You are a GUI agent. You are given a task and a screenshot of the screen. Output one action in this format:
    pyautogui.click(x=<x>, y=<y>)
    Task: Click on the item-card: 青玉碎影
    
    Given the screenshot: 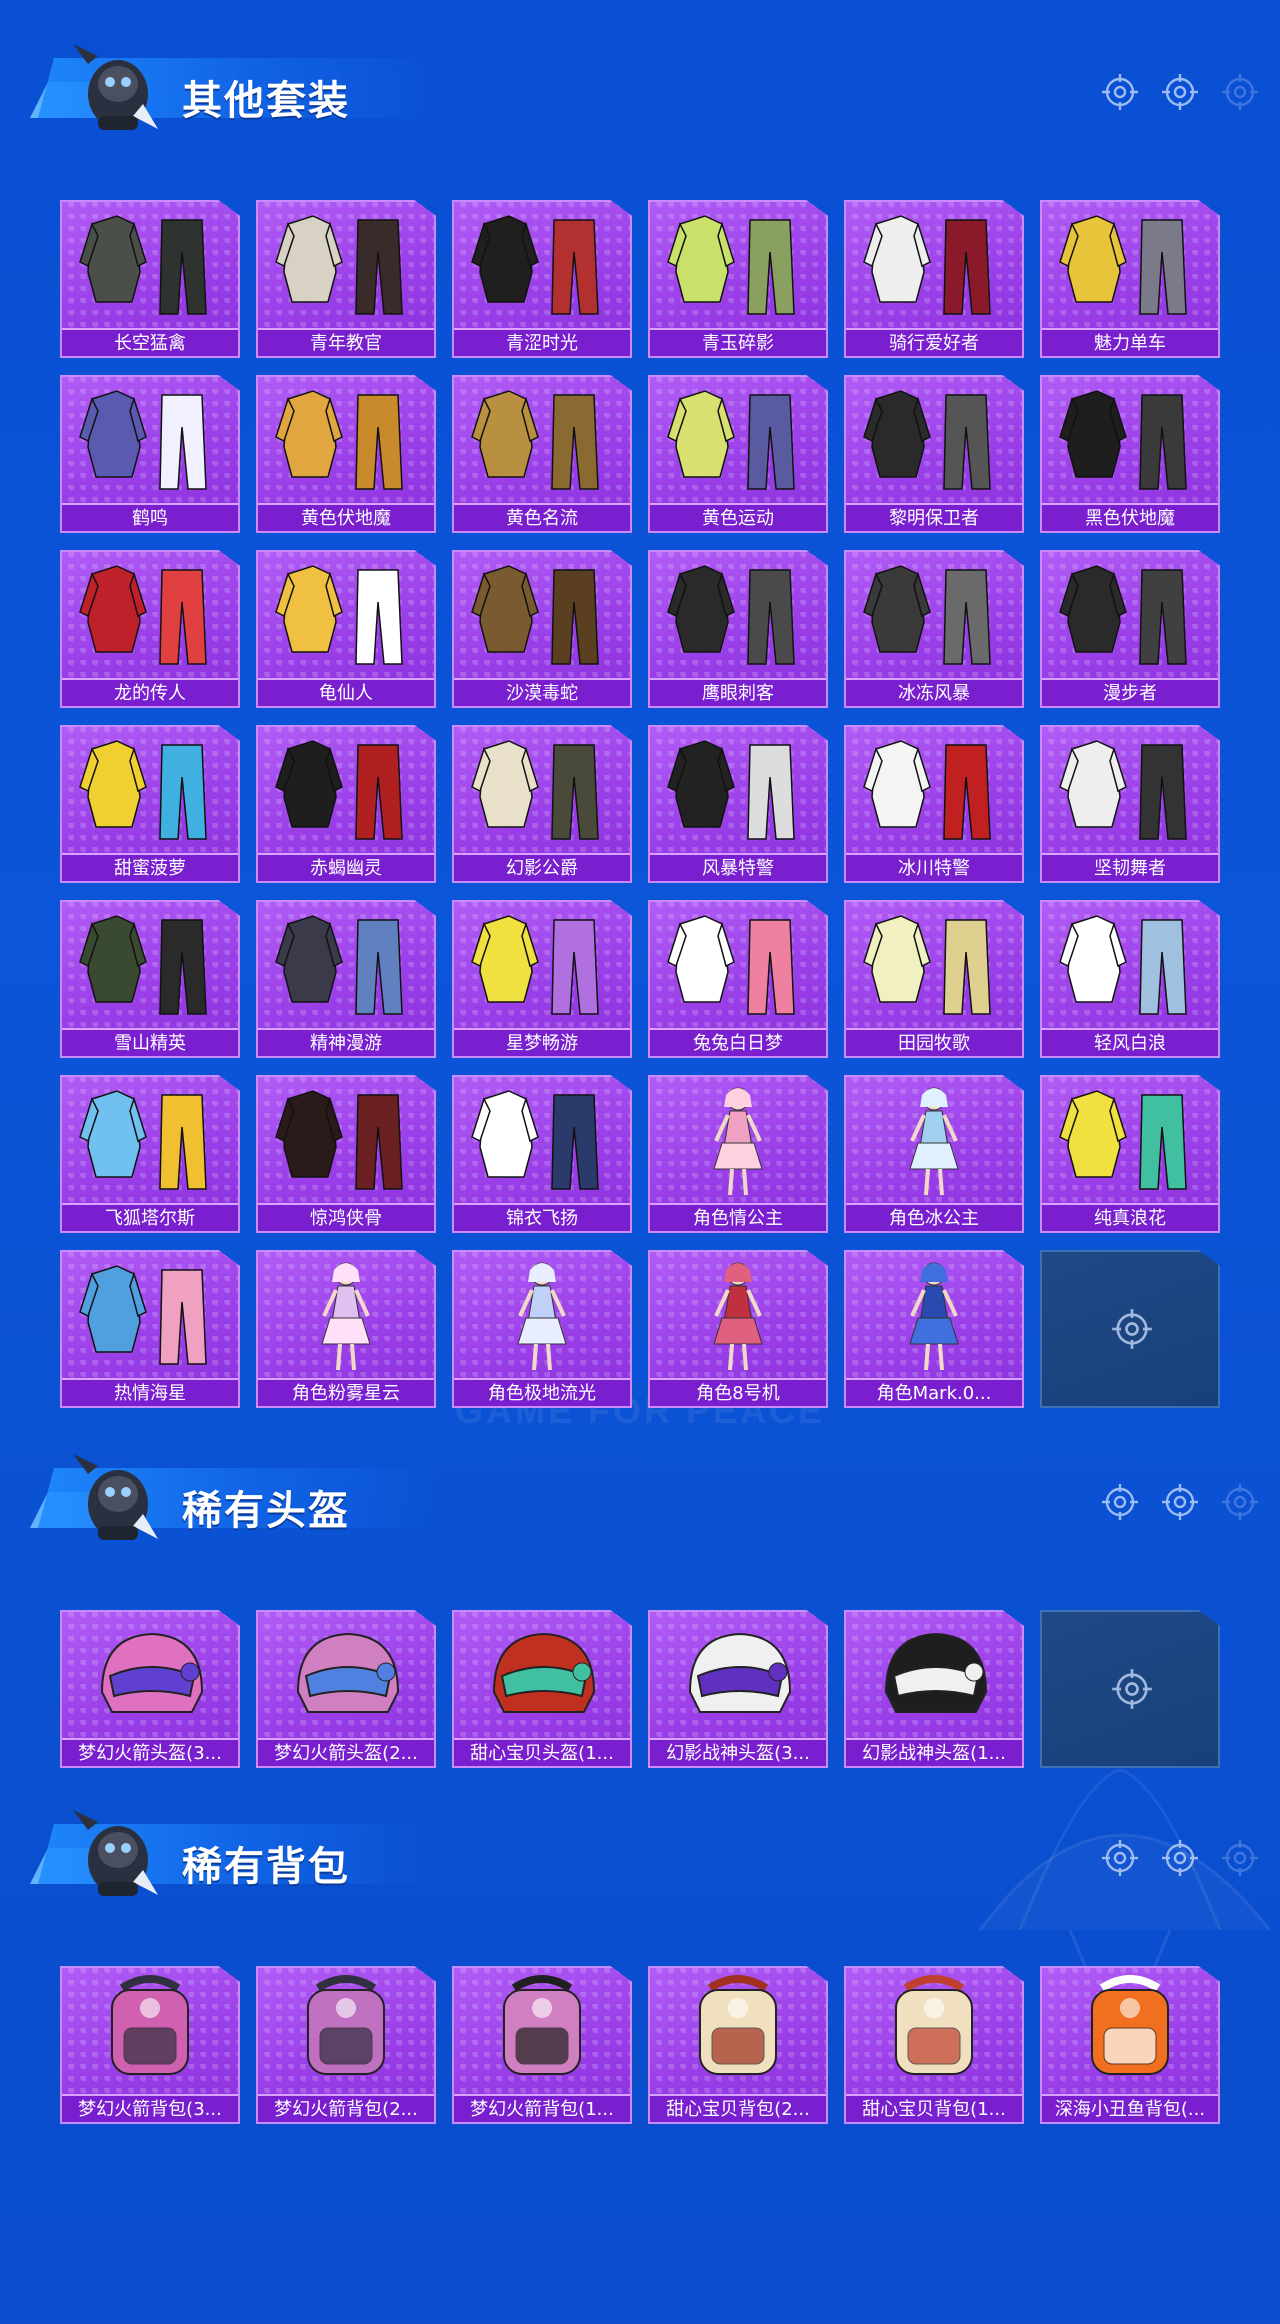 What is the action you would take?
    pyautogui.click(x=738, y=279)
    